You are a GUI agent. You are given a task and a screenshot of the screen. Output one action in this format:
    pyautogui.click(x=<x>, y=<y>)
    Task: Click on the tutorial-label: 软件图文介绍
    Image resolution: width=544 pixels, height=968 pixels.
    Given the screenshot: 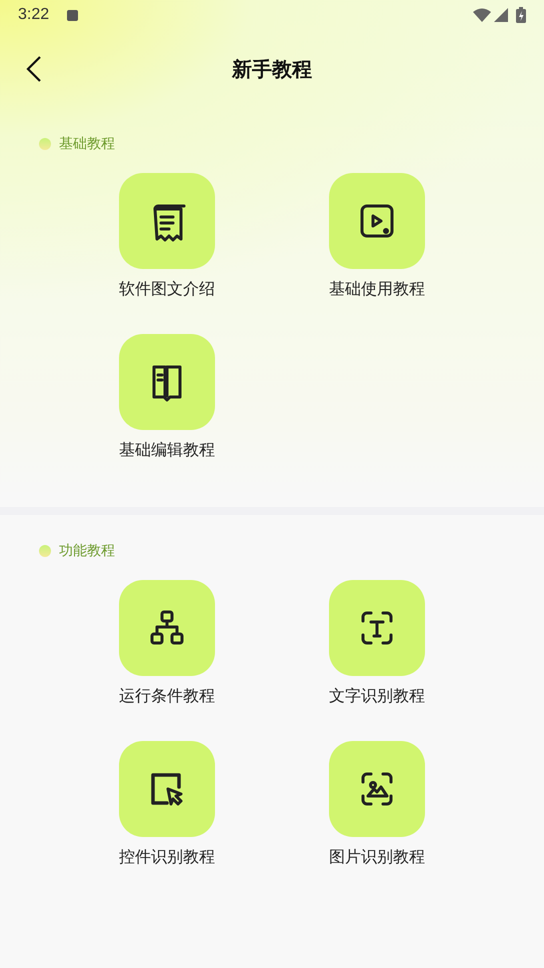 What is the action you would take?
    pyautogui.click(x=167, y=289)
    